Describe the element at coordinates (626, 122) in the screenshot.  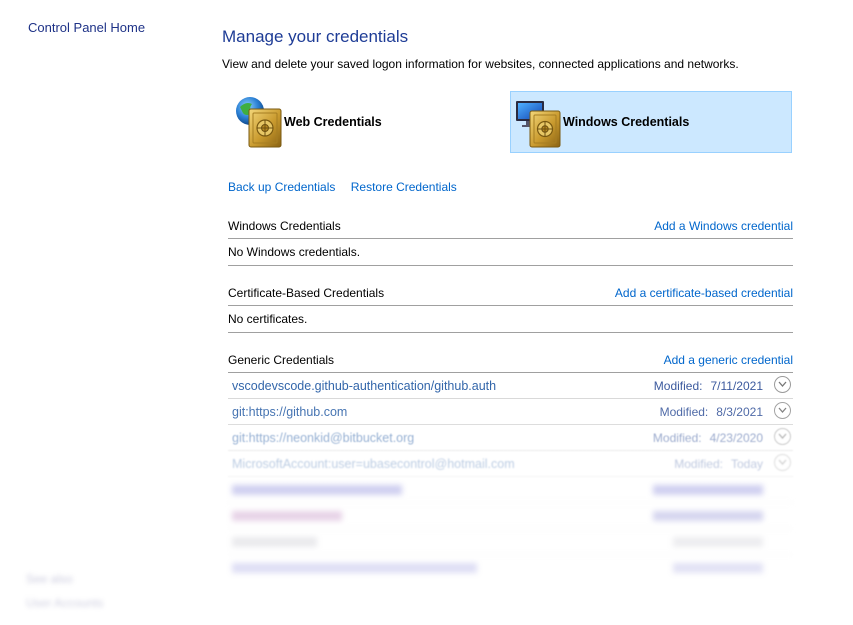
I see `windows-credentials-label: Windows Credentials` at that location.